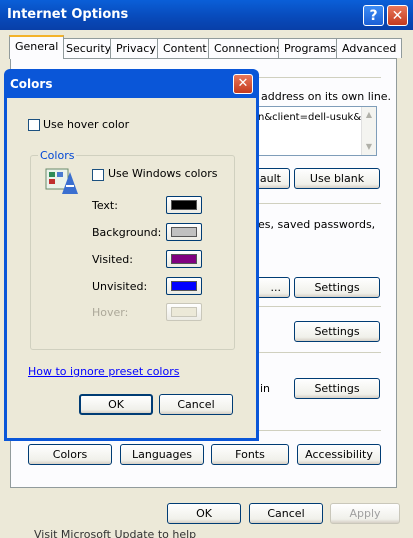 This screenshot has height=538, width=413. What do you see at coordinates (369, 48) in the screenshot?
I see `tab-advanced: Advanced` at bounding box center [369, 48].